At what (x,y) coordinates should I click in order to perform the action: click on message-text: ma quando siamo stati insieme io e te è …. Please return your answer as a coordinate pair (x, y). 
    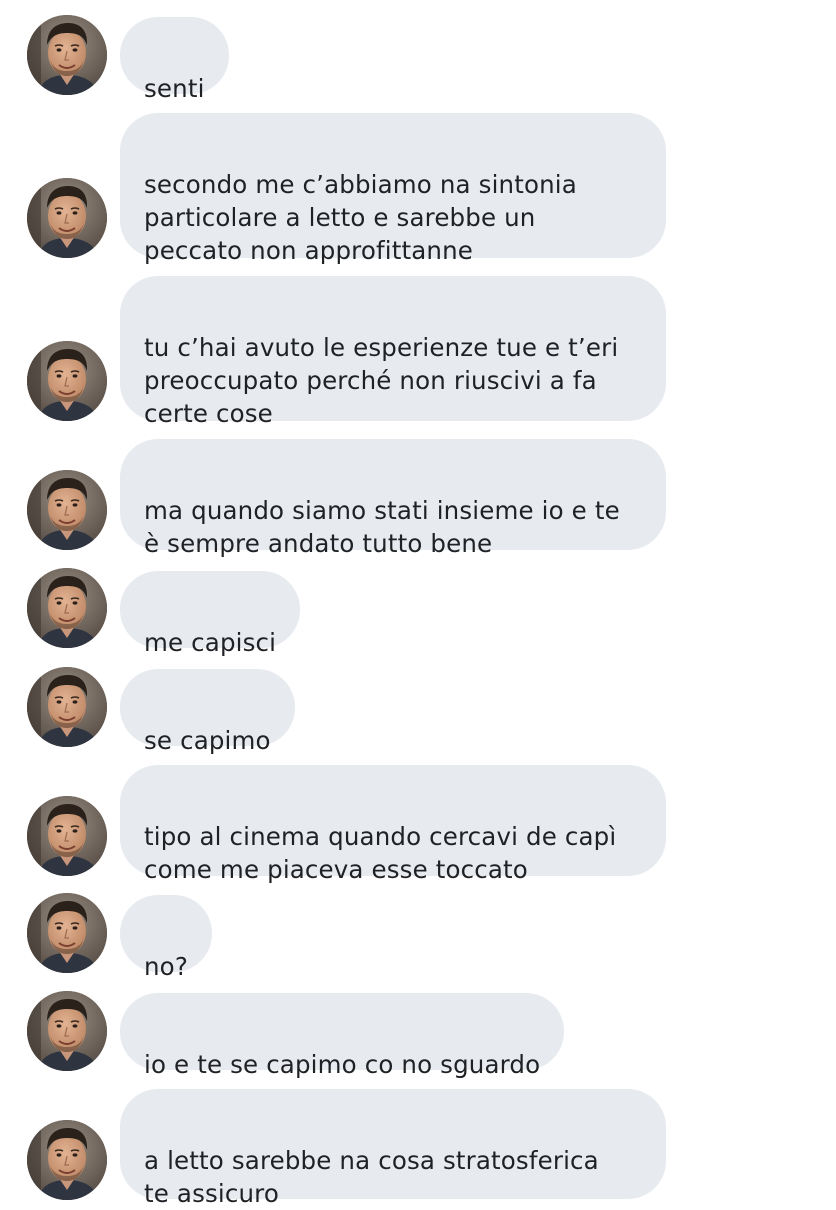
    Looking at the image, I should click on (382, 527).